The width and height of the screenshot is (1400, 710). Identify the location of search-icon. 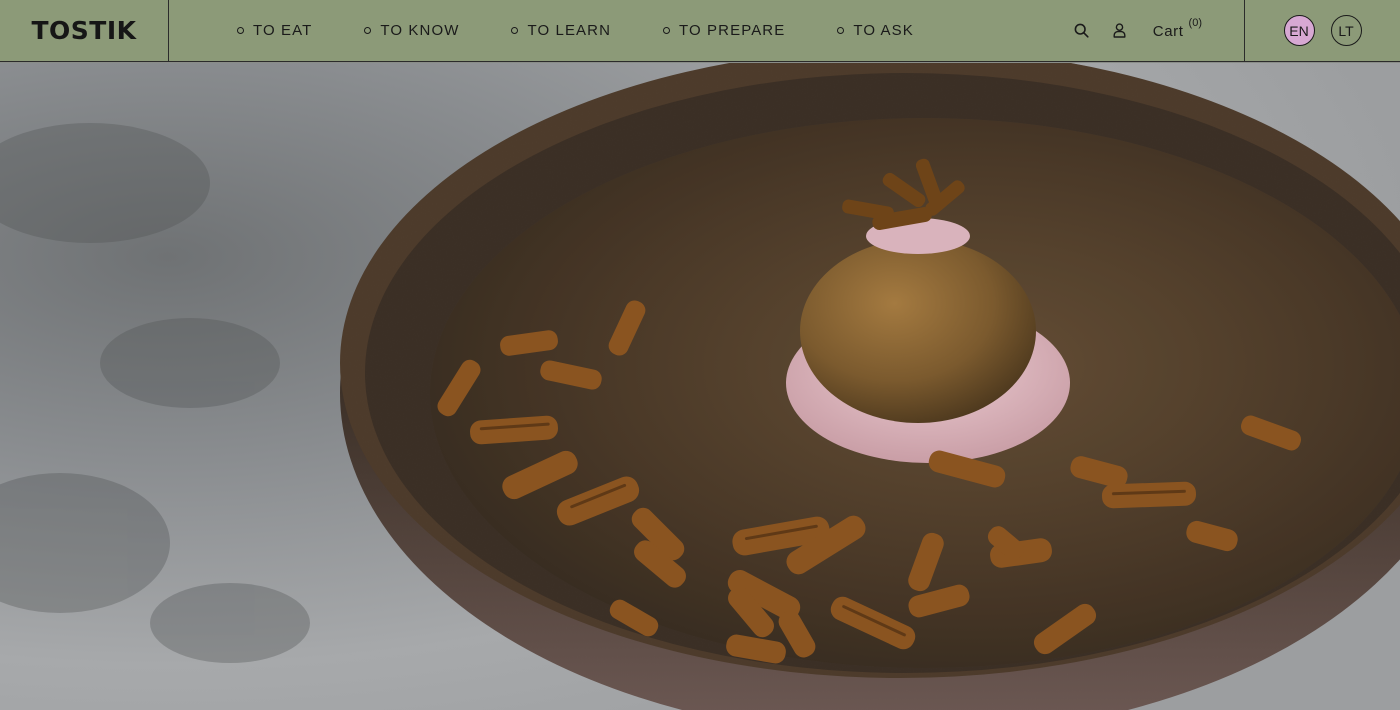
(1081, 30).